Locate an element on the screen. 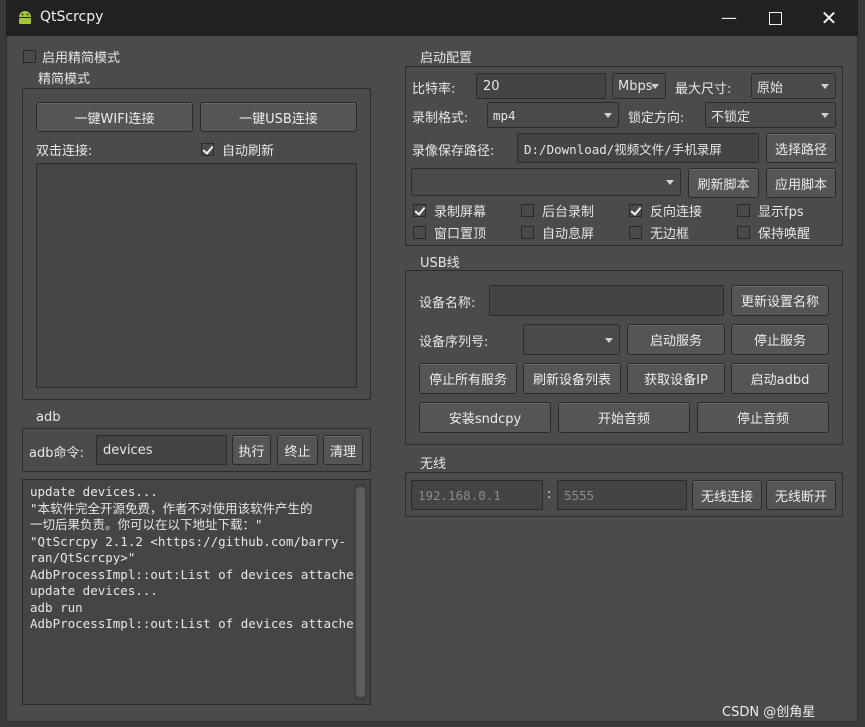  stay-awake-label: 保持唤醒 is located at coordinates (784, 234).